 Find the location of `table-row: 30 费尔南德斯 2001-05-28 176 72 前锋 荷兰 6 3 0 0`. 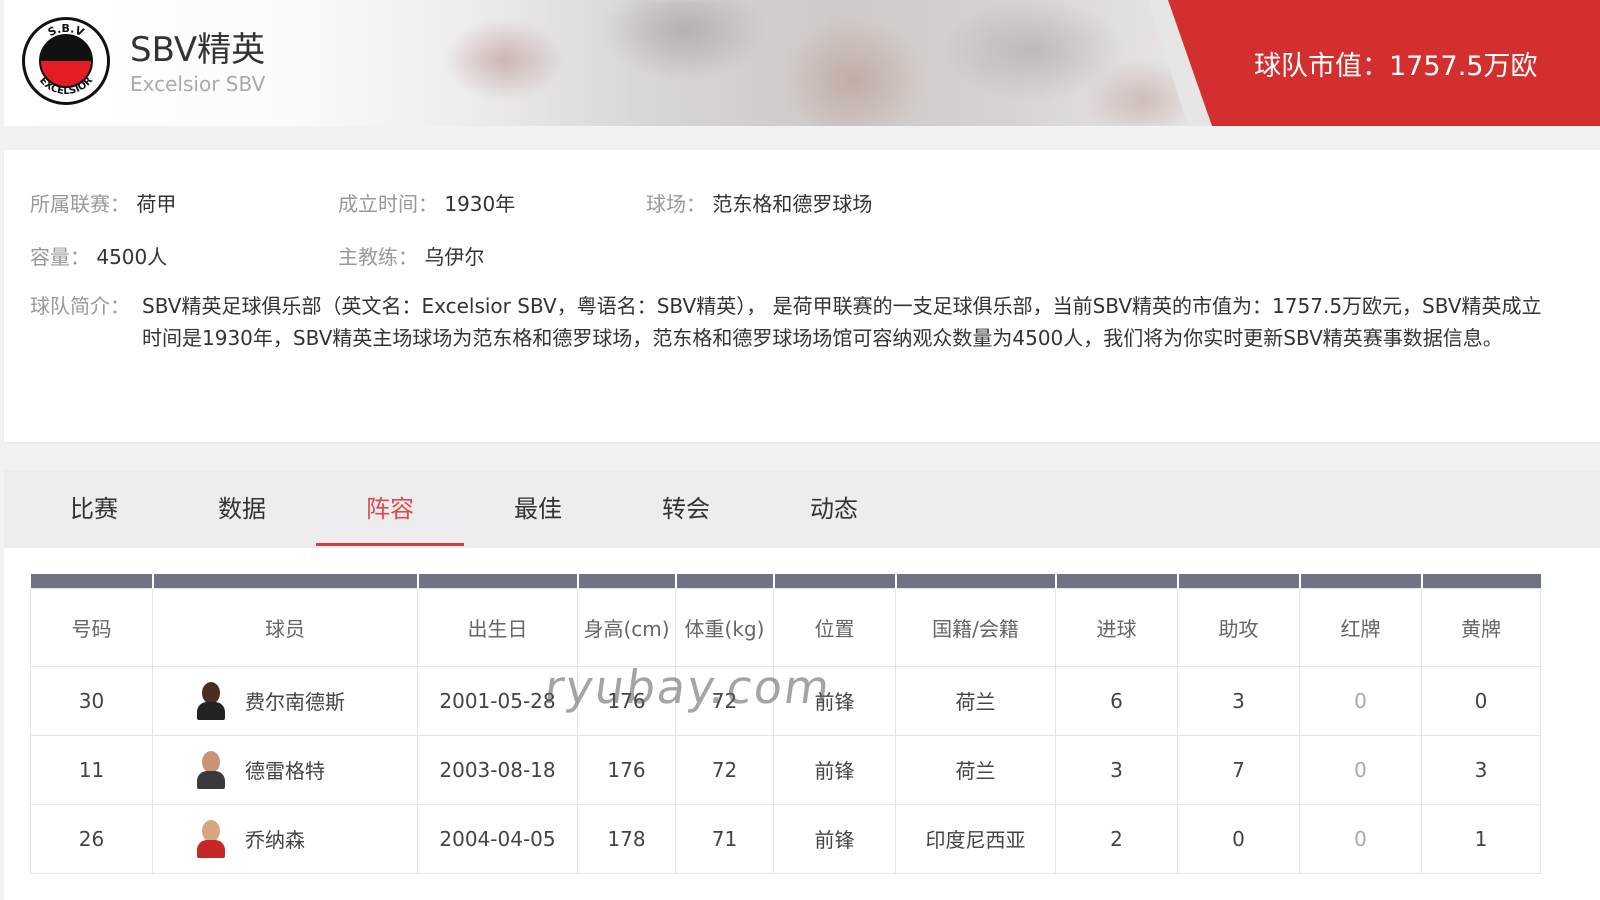

table-row: 30 费尔南德斯 2001-05-28 176 72 前锋 荷兰 6 3 0 0 is located at coordinates (785, 700).